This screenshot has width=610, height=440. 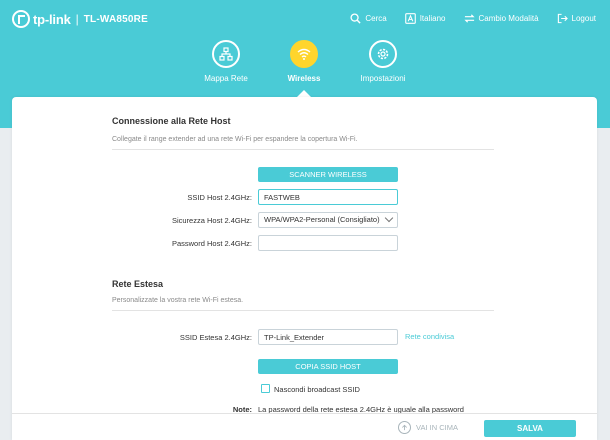 What do you see at coordinates (303, 149) in the screenshot?
I see `host-section-divider` at bounding box center [303, 149].